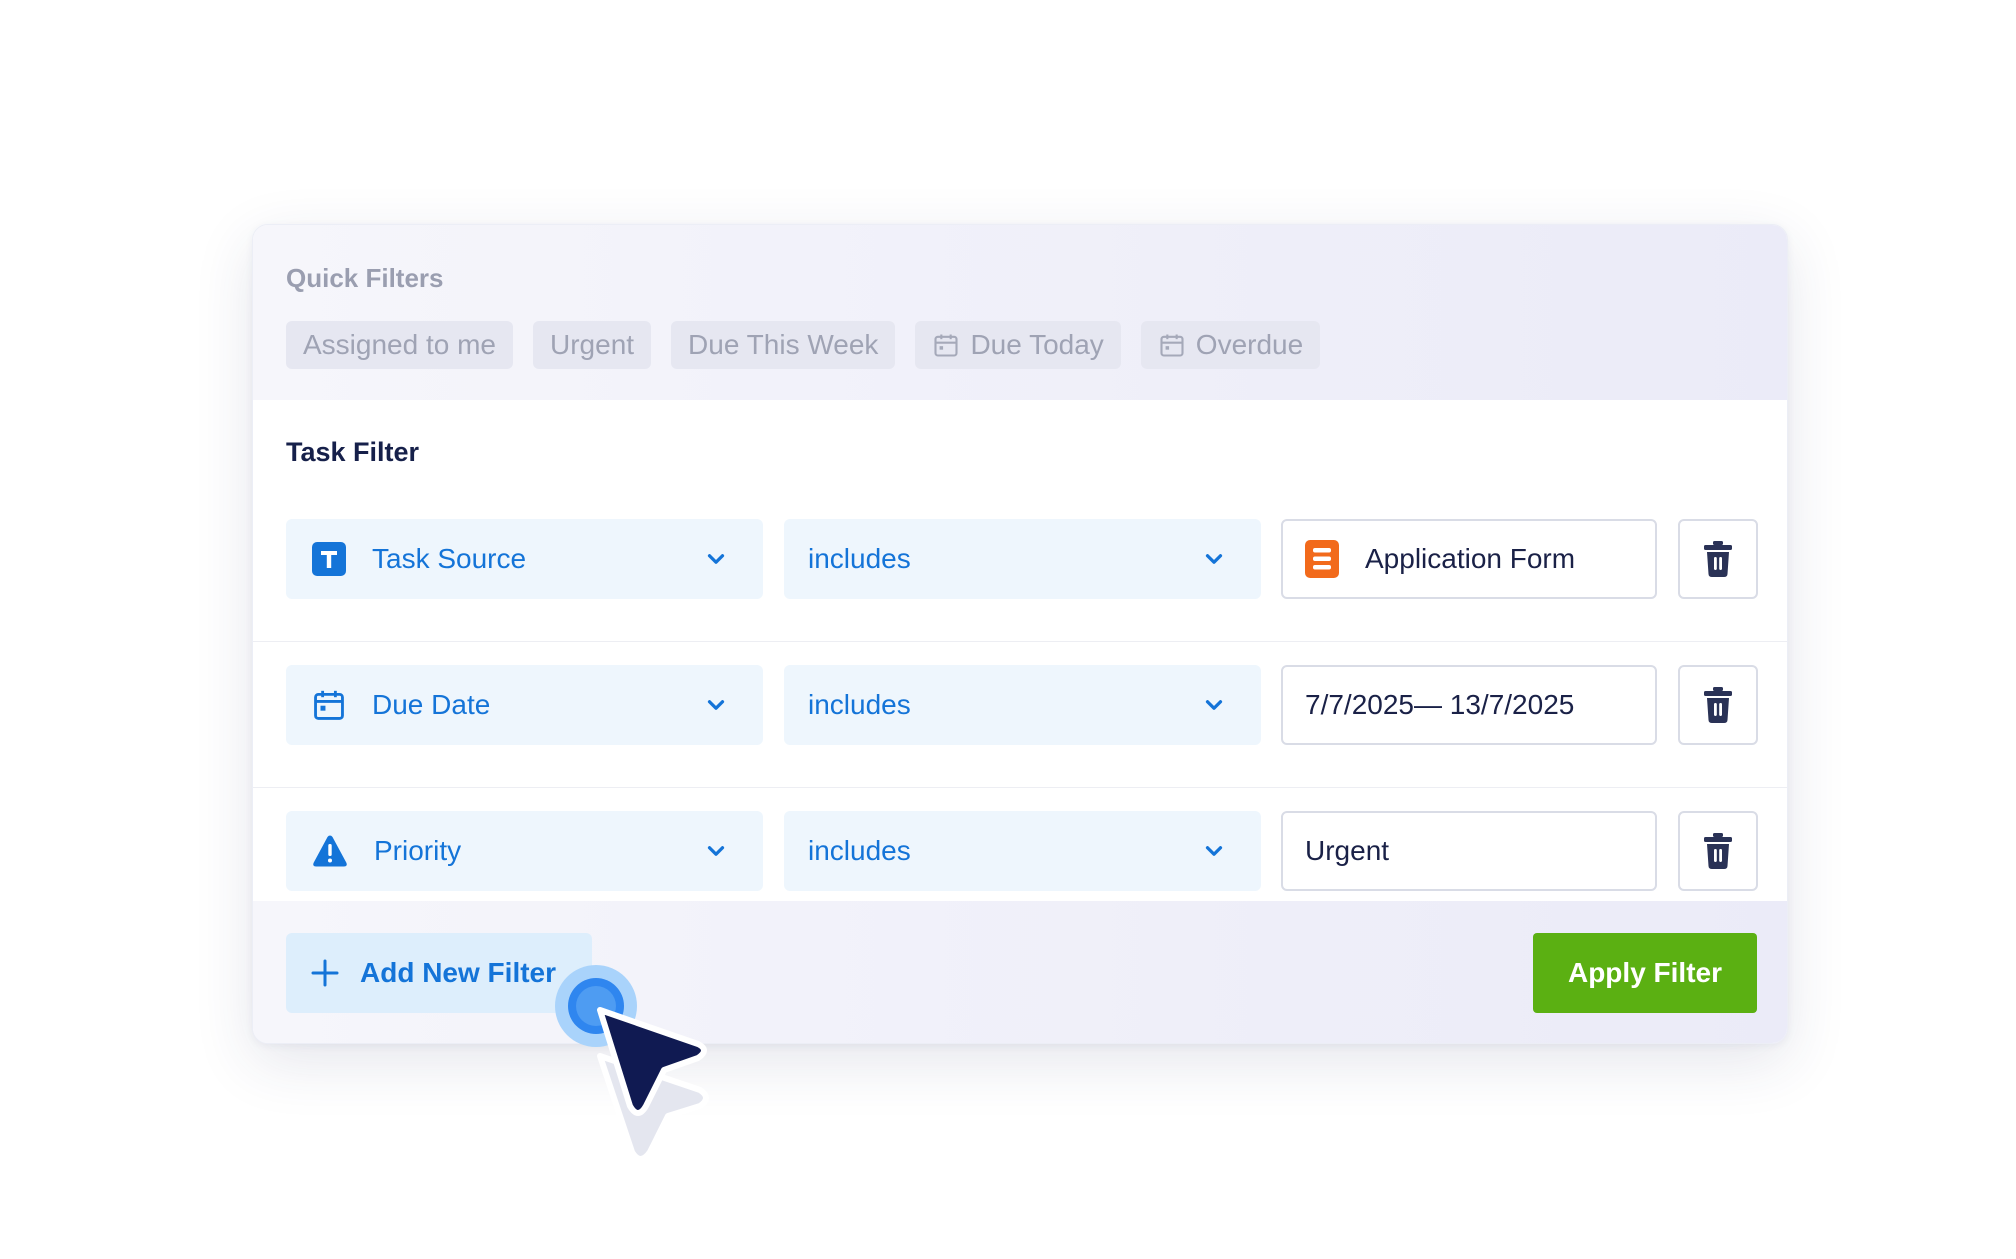 The width and height of the screenshot is (2016, 1259). What do you see at coordinates (330, 851) in the screenshot?
I see `warning-icon` at bounding box center [330, 851].